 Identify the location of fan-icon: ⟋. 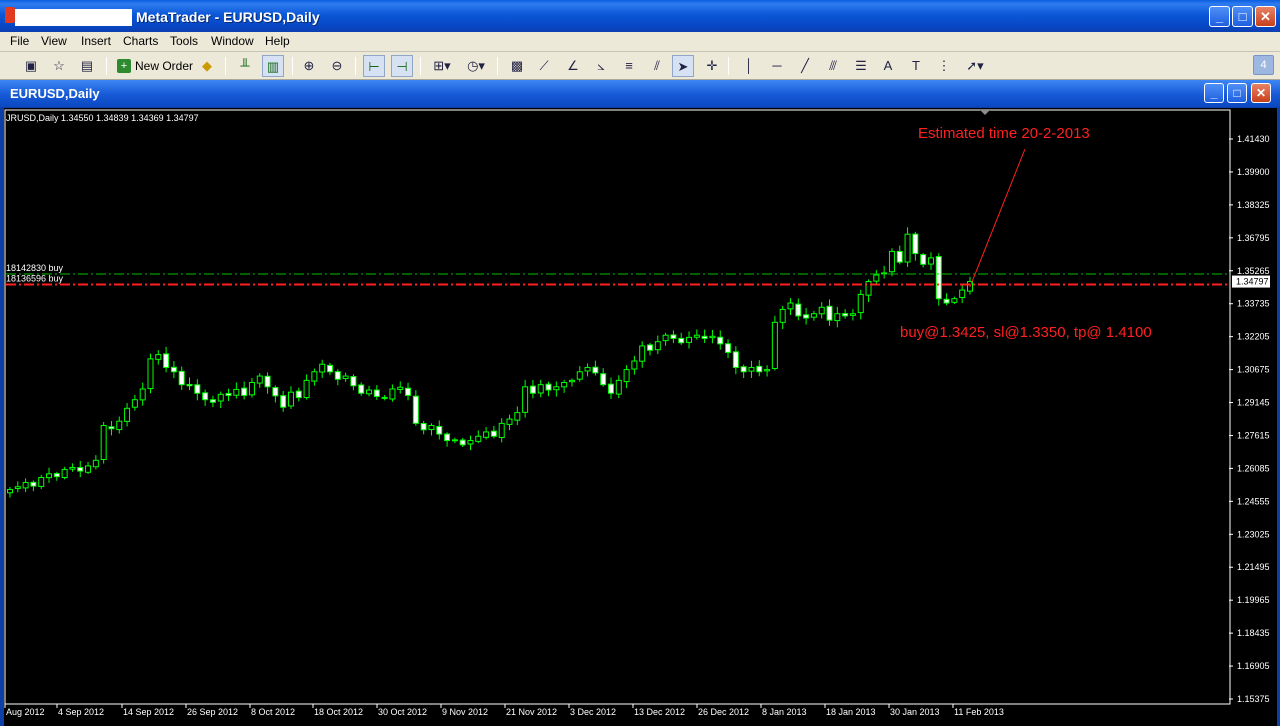
(544, 66).